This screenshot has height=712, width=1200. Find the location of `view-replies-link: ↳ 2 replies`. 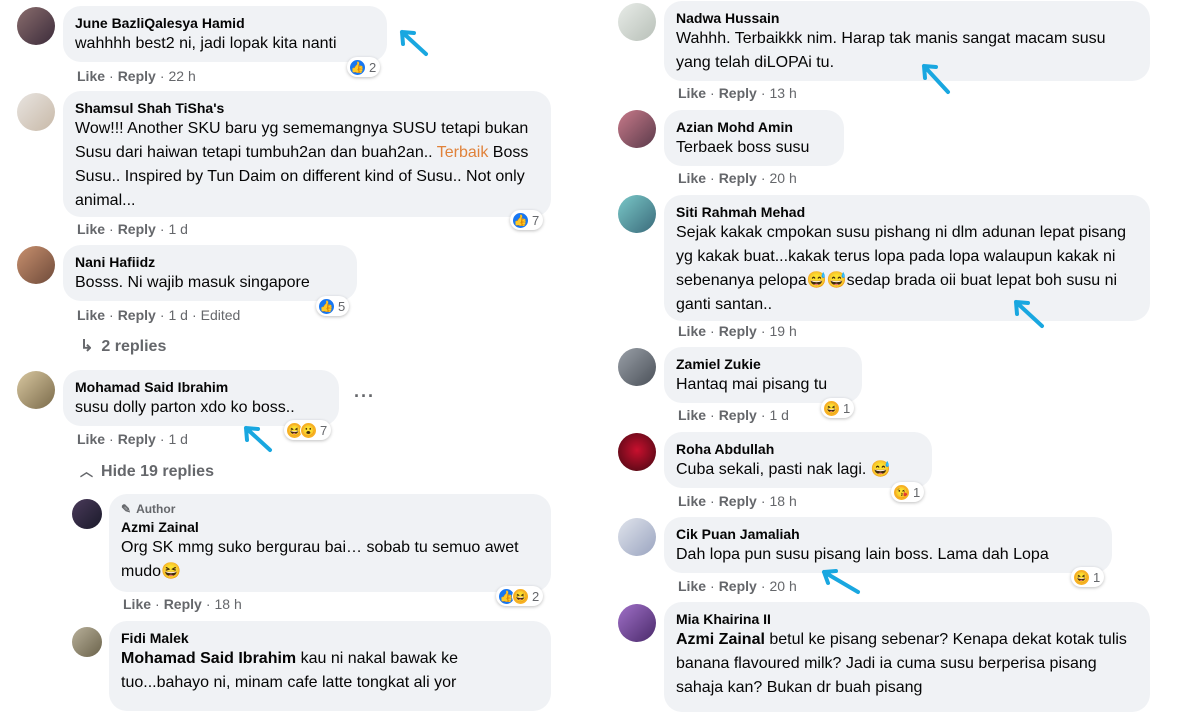

view-replies-link: ↳ 2 replies is located at coordinates (123, 346).